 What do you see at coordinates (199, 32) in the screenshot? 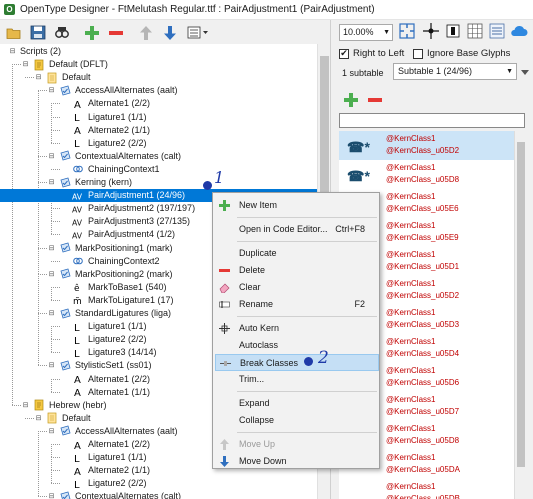
I see `more-options-icon` at bounding box center [199, 32].